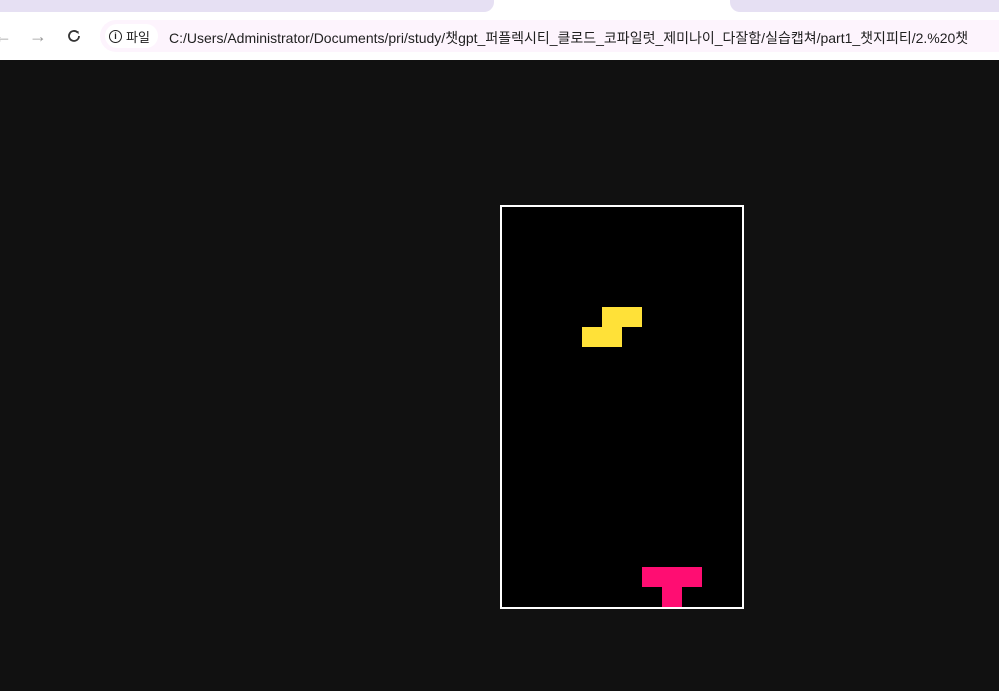 Image resolution: width=999 pixels, height=691 pixels. I want to click on tab-inactive, so click(864, 6).